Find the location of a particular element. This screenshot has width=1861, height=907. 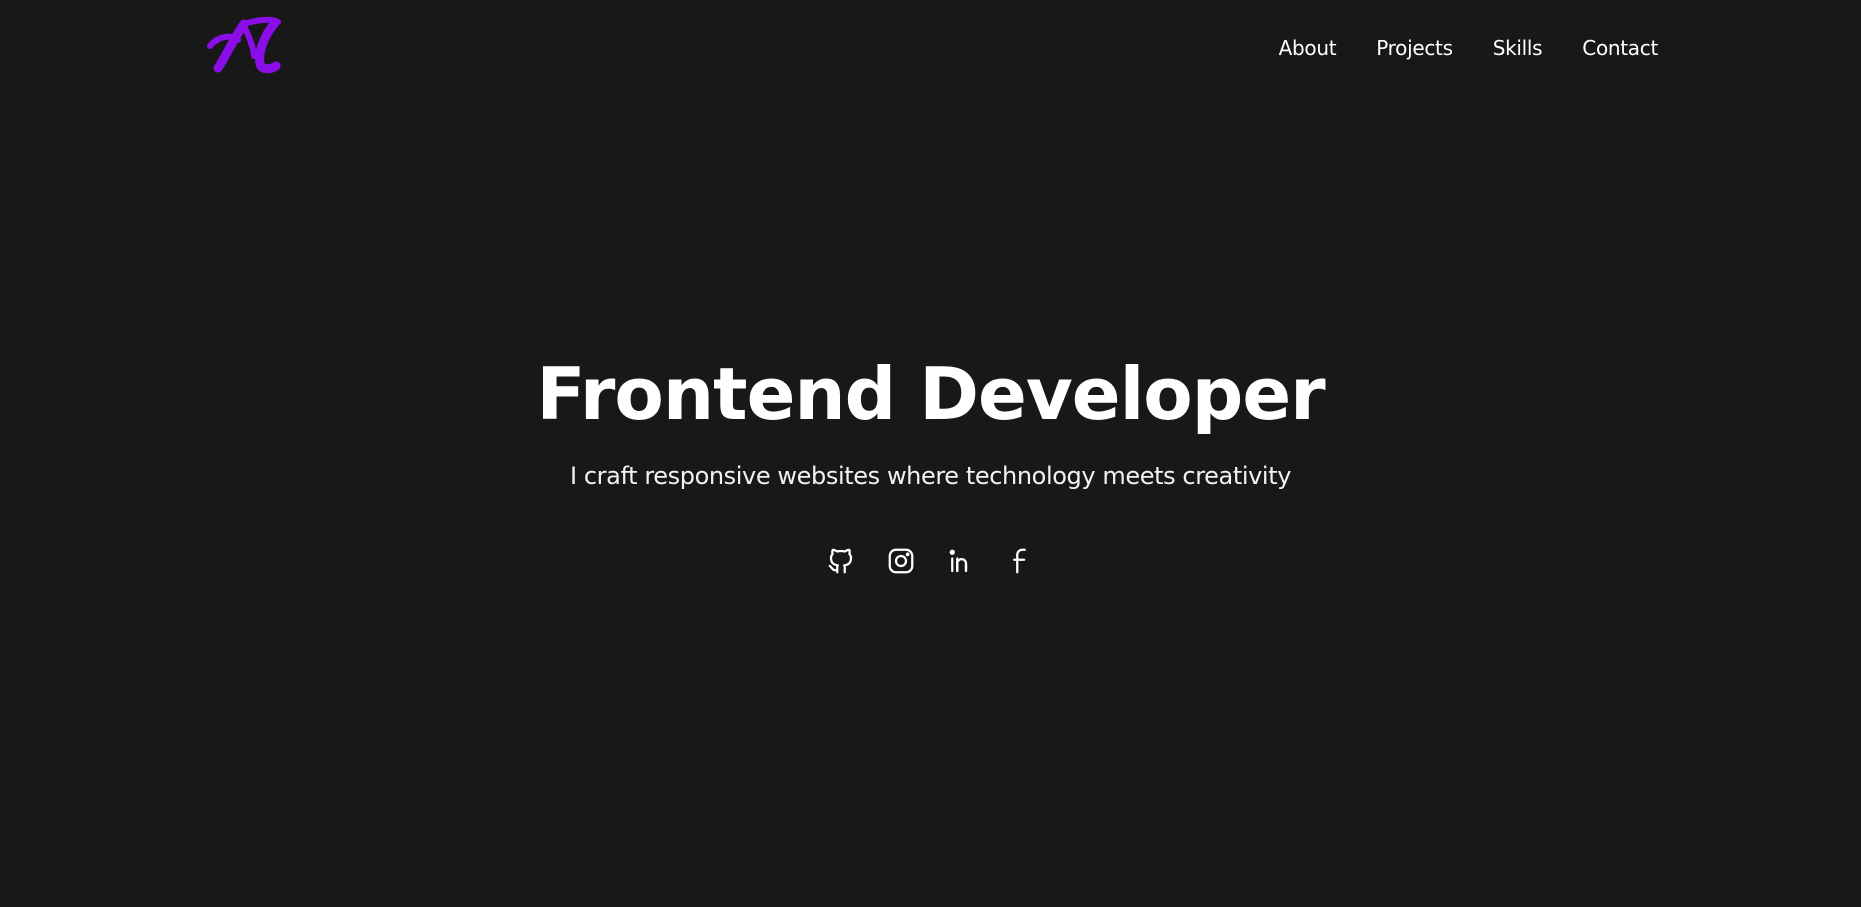

github-link is located at coordinates (841, 561).